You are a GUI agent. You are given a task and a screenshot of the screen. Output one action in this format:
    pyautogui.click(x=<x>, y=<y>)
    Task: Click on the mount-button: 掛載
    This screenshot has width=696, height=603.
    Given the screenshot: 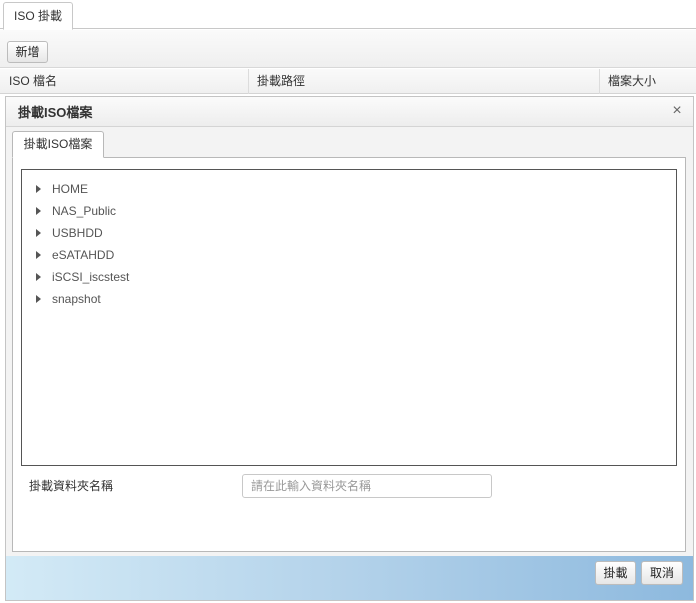 What is the action you would take?
    pyautogui.click(x=615, y=573)
    